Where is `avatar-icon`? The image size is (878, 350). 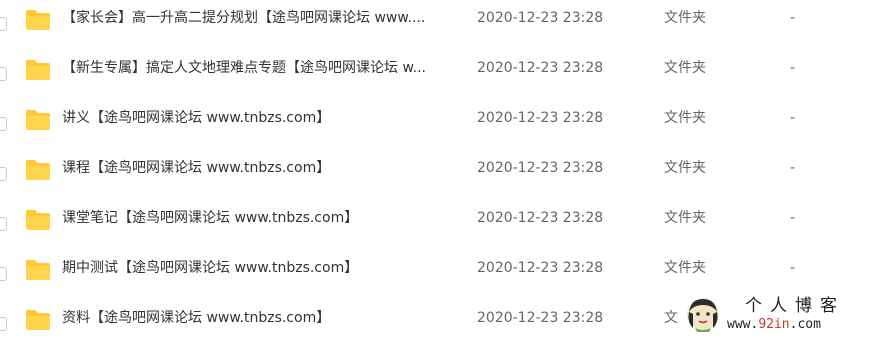
avatar-icon is located at coordinates (703, 315).